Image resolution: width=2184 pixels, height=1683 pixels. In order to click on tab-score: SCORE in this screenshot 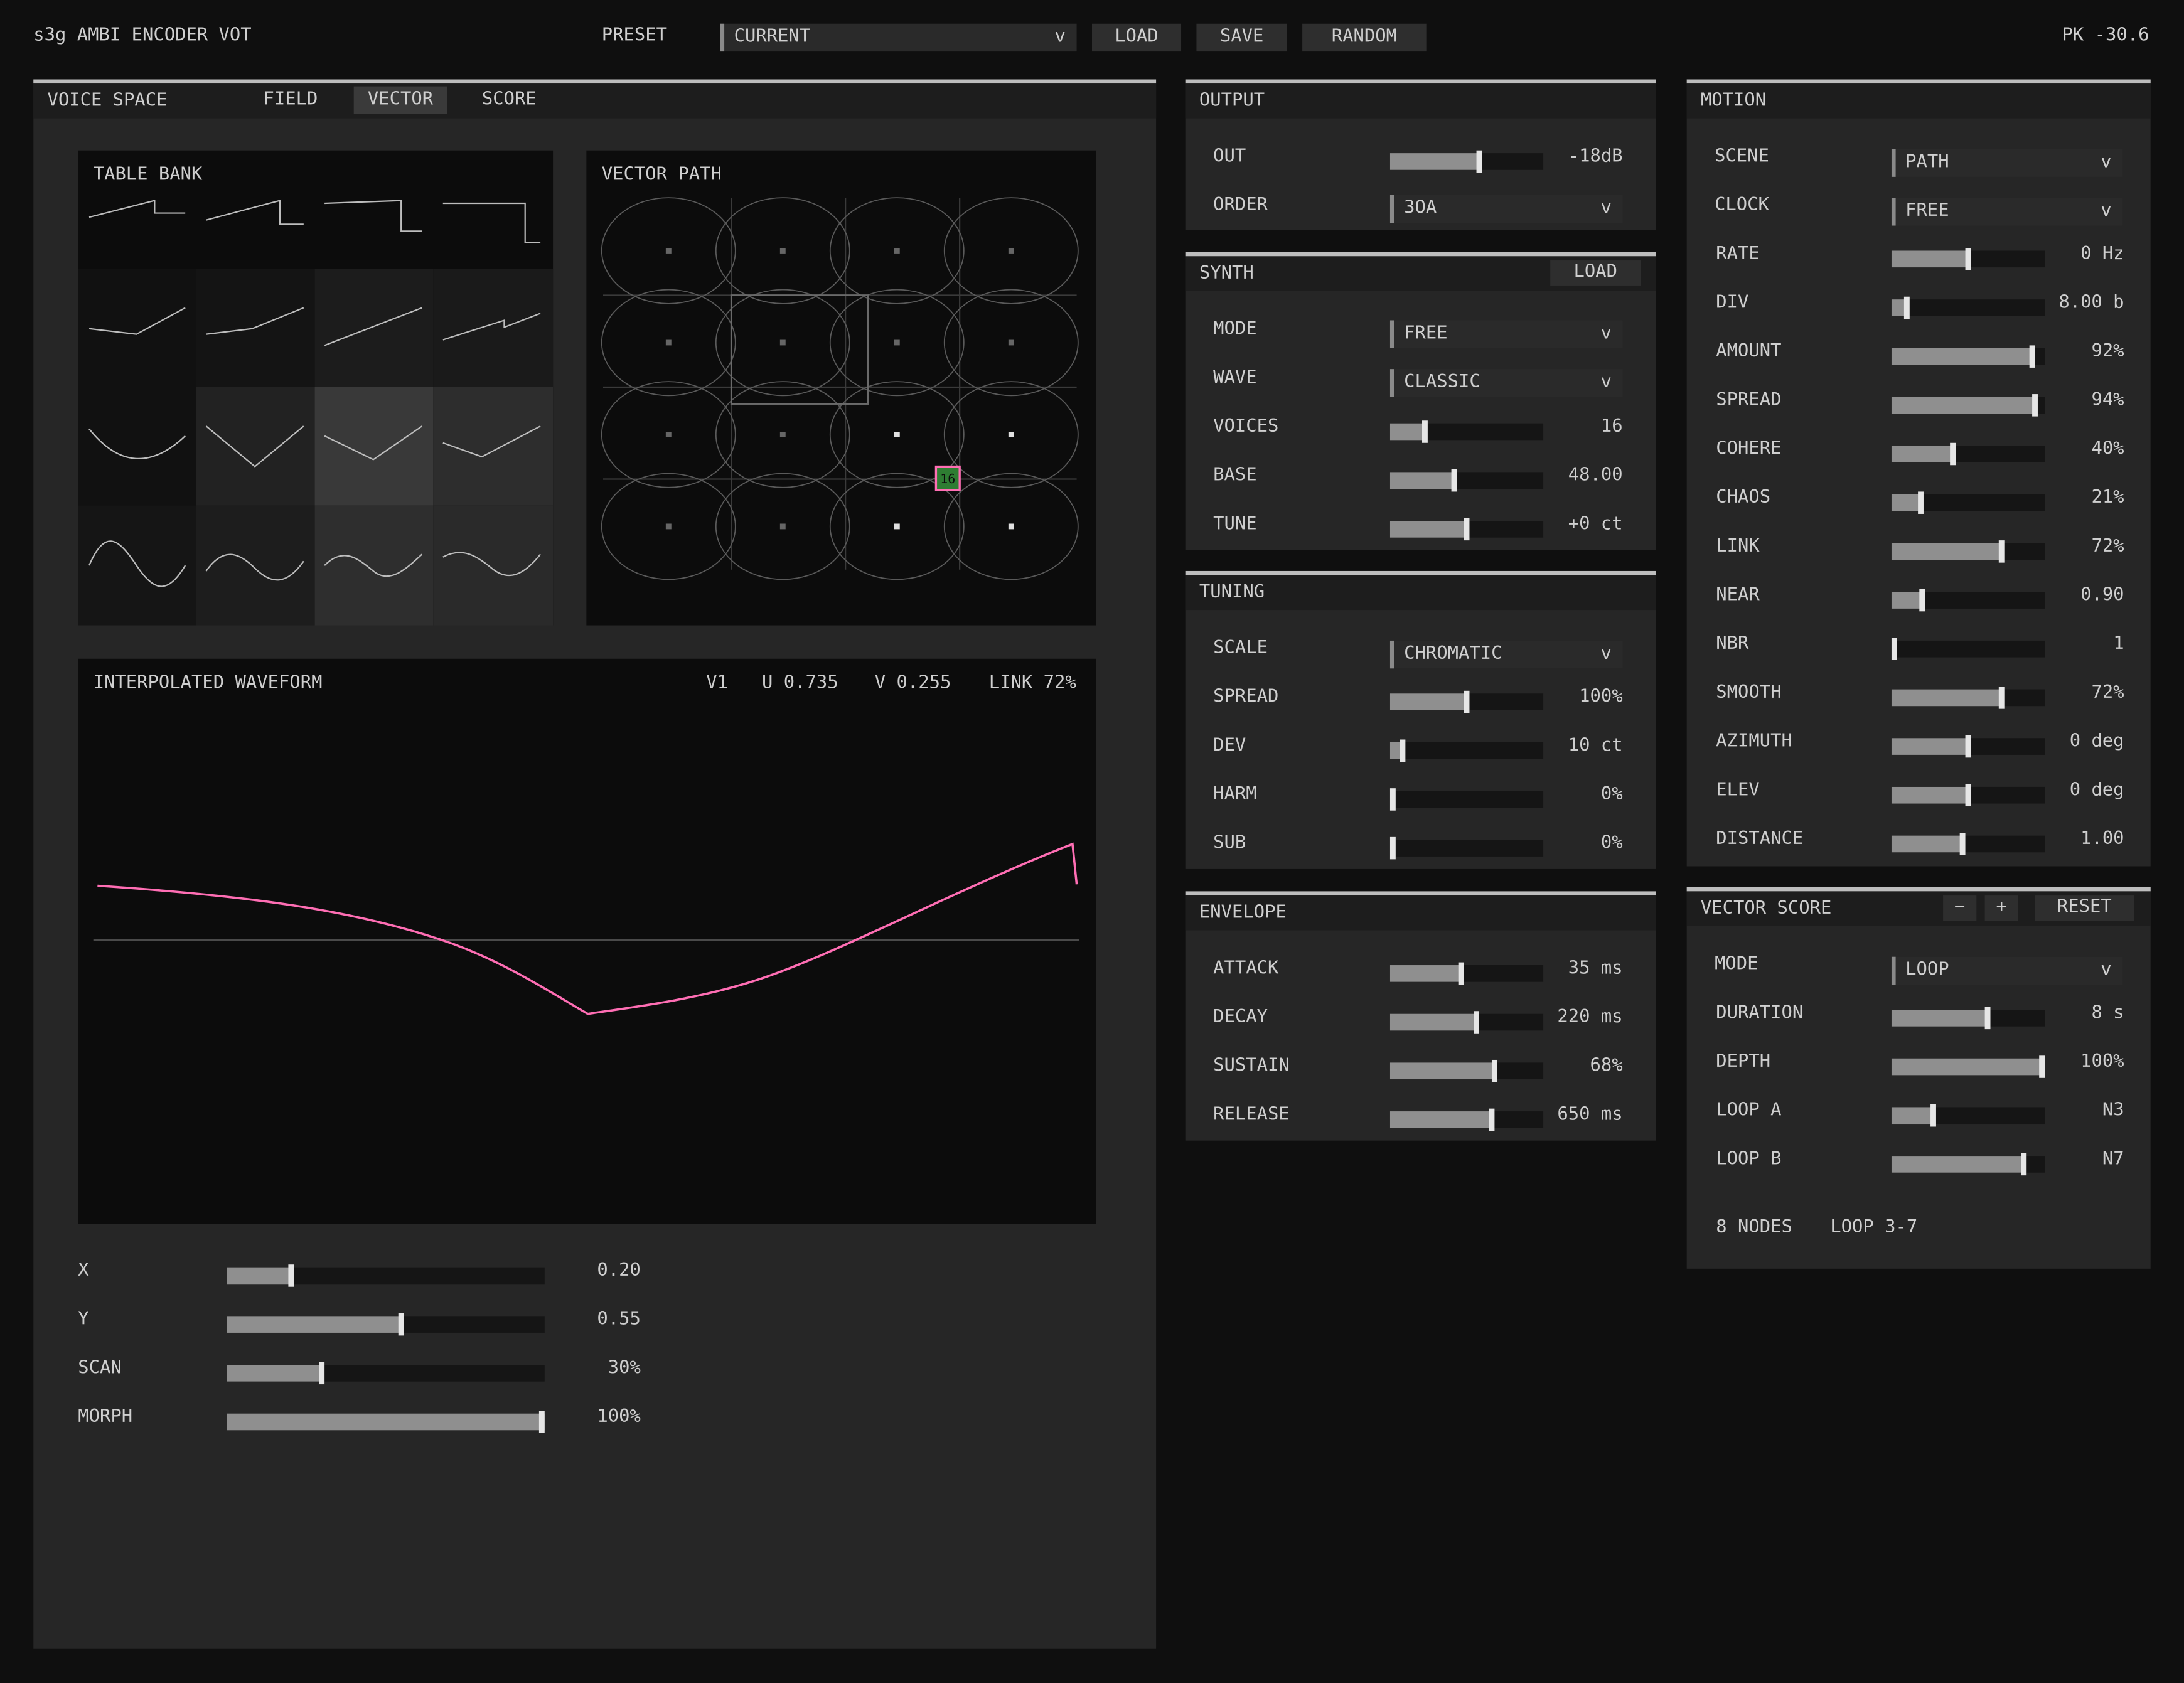, I will do `click(509, 100)`.